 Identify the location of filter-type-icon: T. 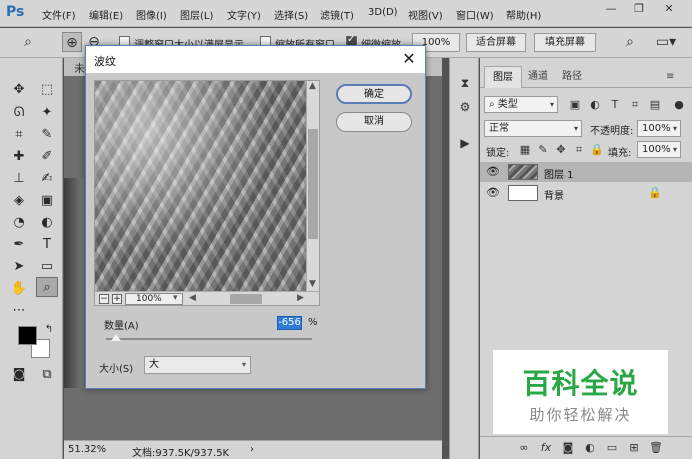
(615, 105).